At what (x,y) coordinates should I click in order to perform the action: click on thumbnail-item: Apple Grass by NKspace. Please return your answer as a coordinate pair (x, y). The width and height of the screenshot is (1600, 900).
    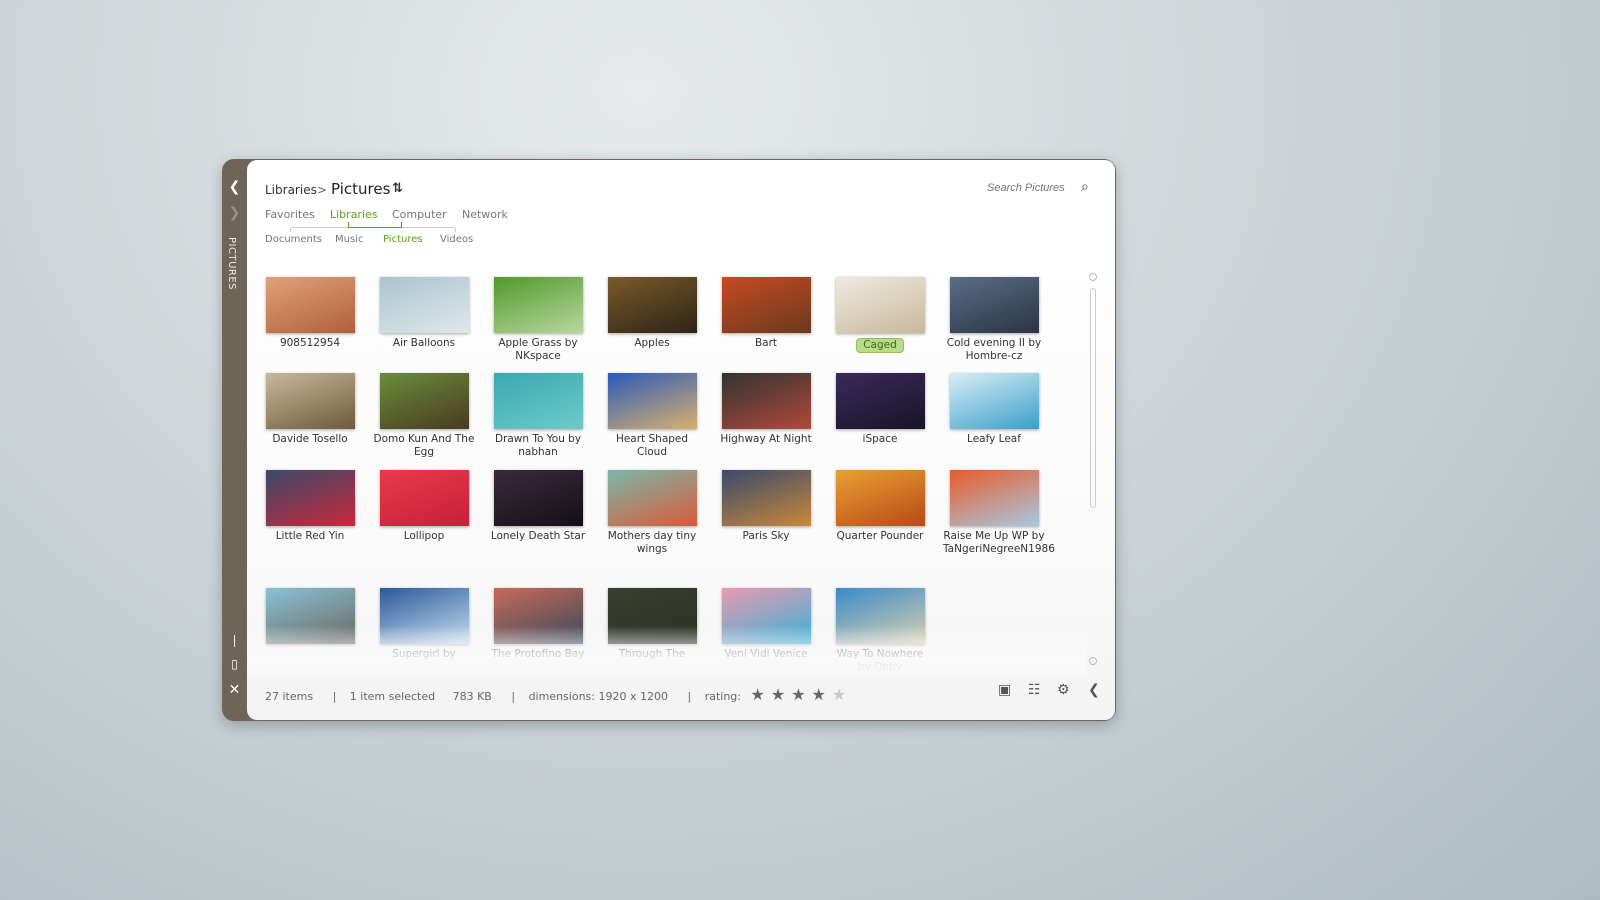
    Looking at the image, I should click on (538, 319).